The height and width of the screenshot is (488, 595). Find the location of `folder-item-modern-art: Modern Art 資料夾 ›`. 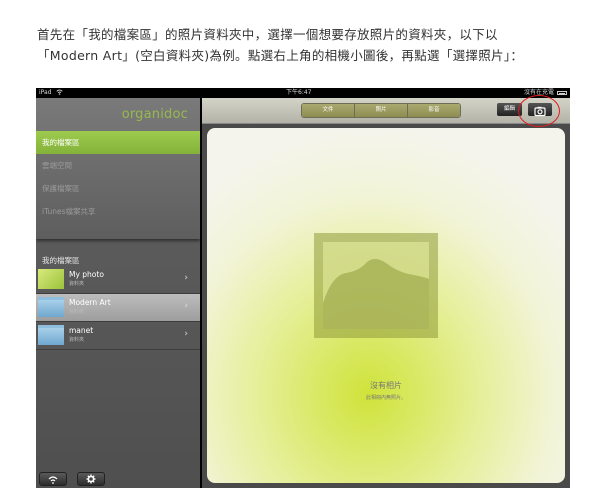

folder-item-modern-art: Modern Art 資料夾 › is located at coordinates (118, 308).